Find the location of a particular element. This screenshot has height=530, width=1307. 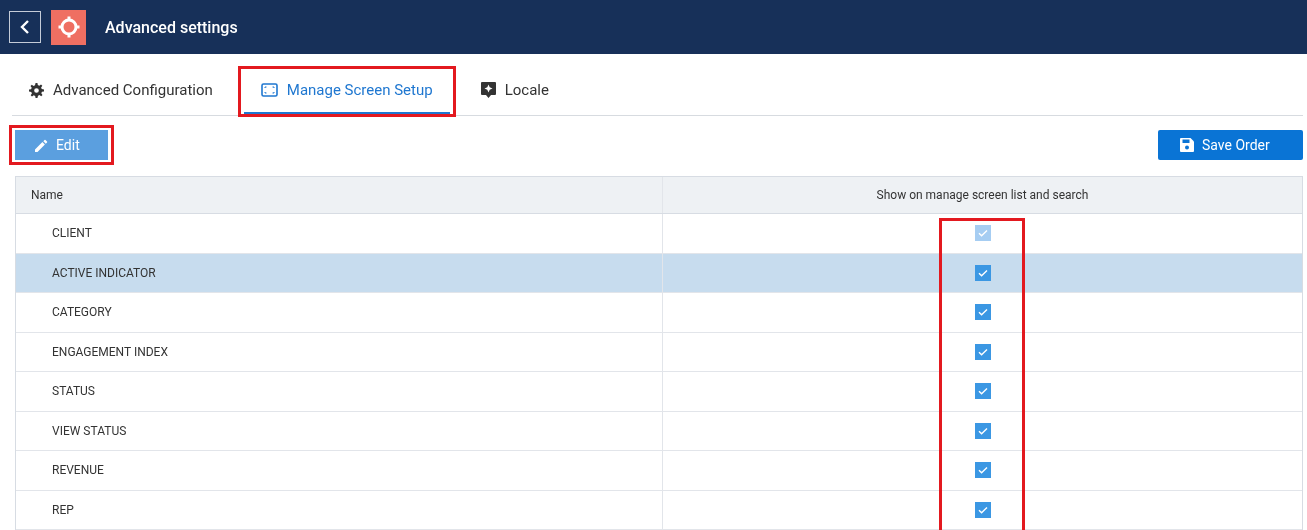

column-header: Show on manage screen list and search is located at coordinates (982, 195).